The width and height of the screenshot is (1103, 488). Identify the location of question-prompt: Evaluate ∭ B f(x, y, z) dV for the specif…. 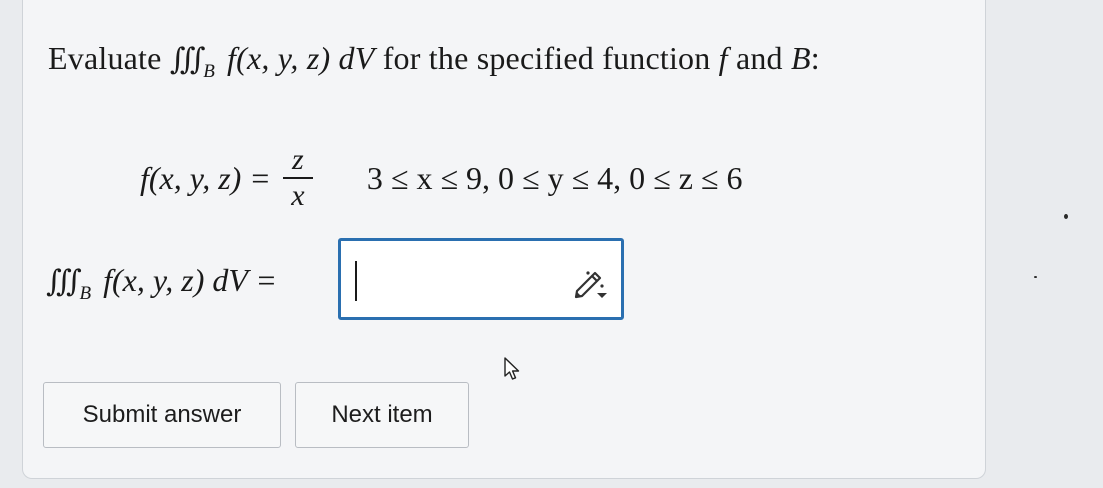
(434, 61).